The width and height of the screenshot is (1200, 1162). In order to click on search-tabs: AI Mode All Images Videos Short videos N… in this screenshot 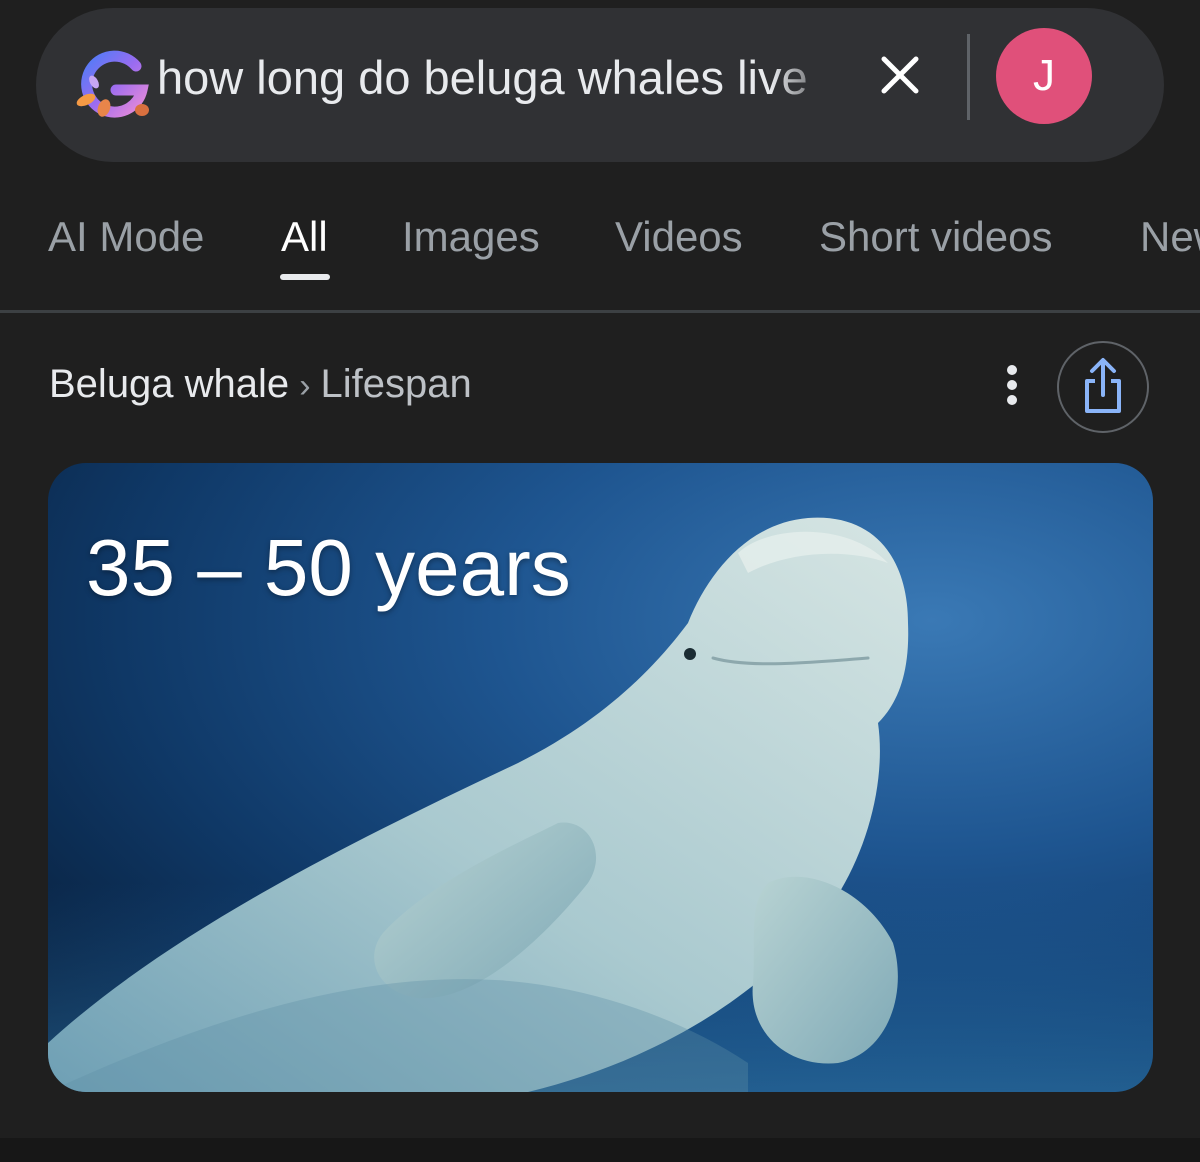, I will do `click(600, 248)`.